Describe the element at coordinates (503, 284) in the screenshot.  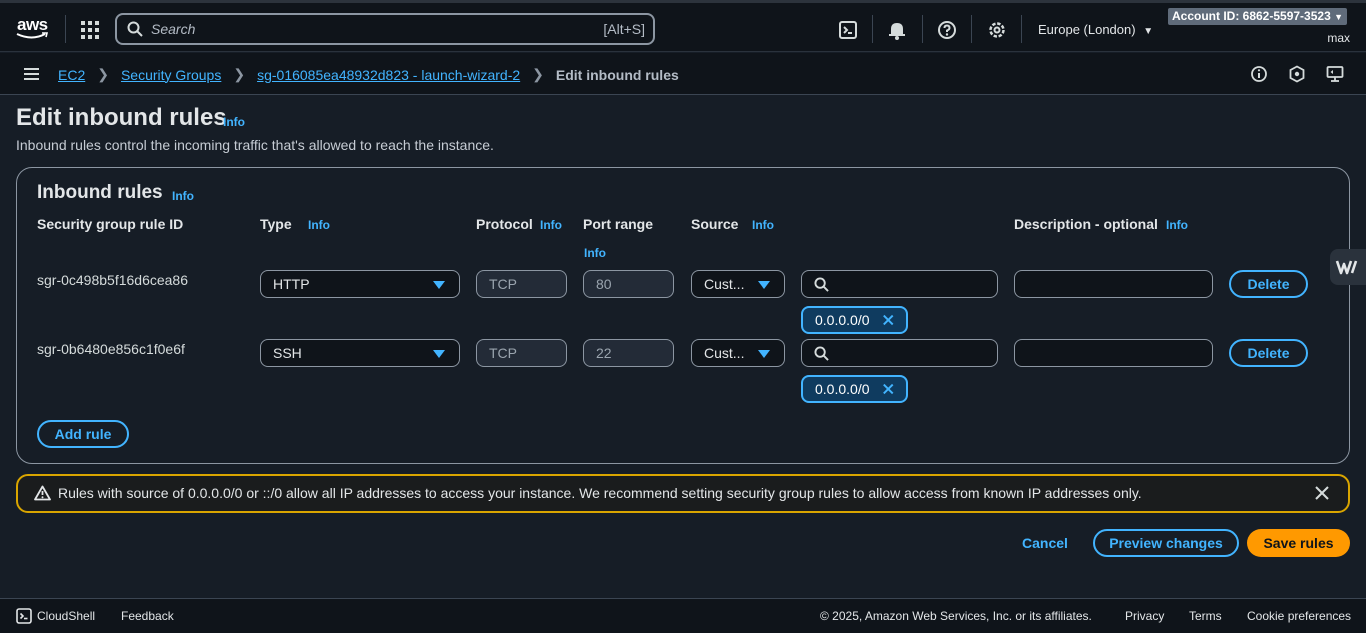
I see `protocol-value: TCP` at that location.